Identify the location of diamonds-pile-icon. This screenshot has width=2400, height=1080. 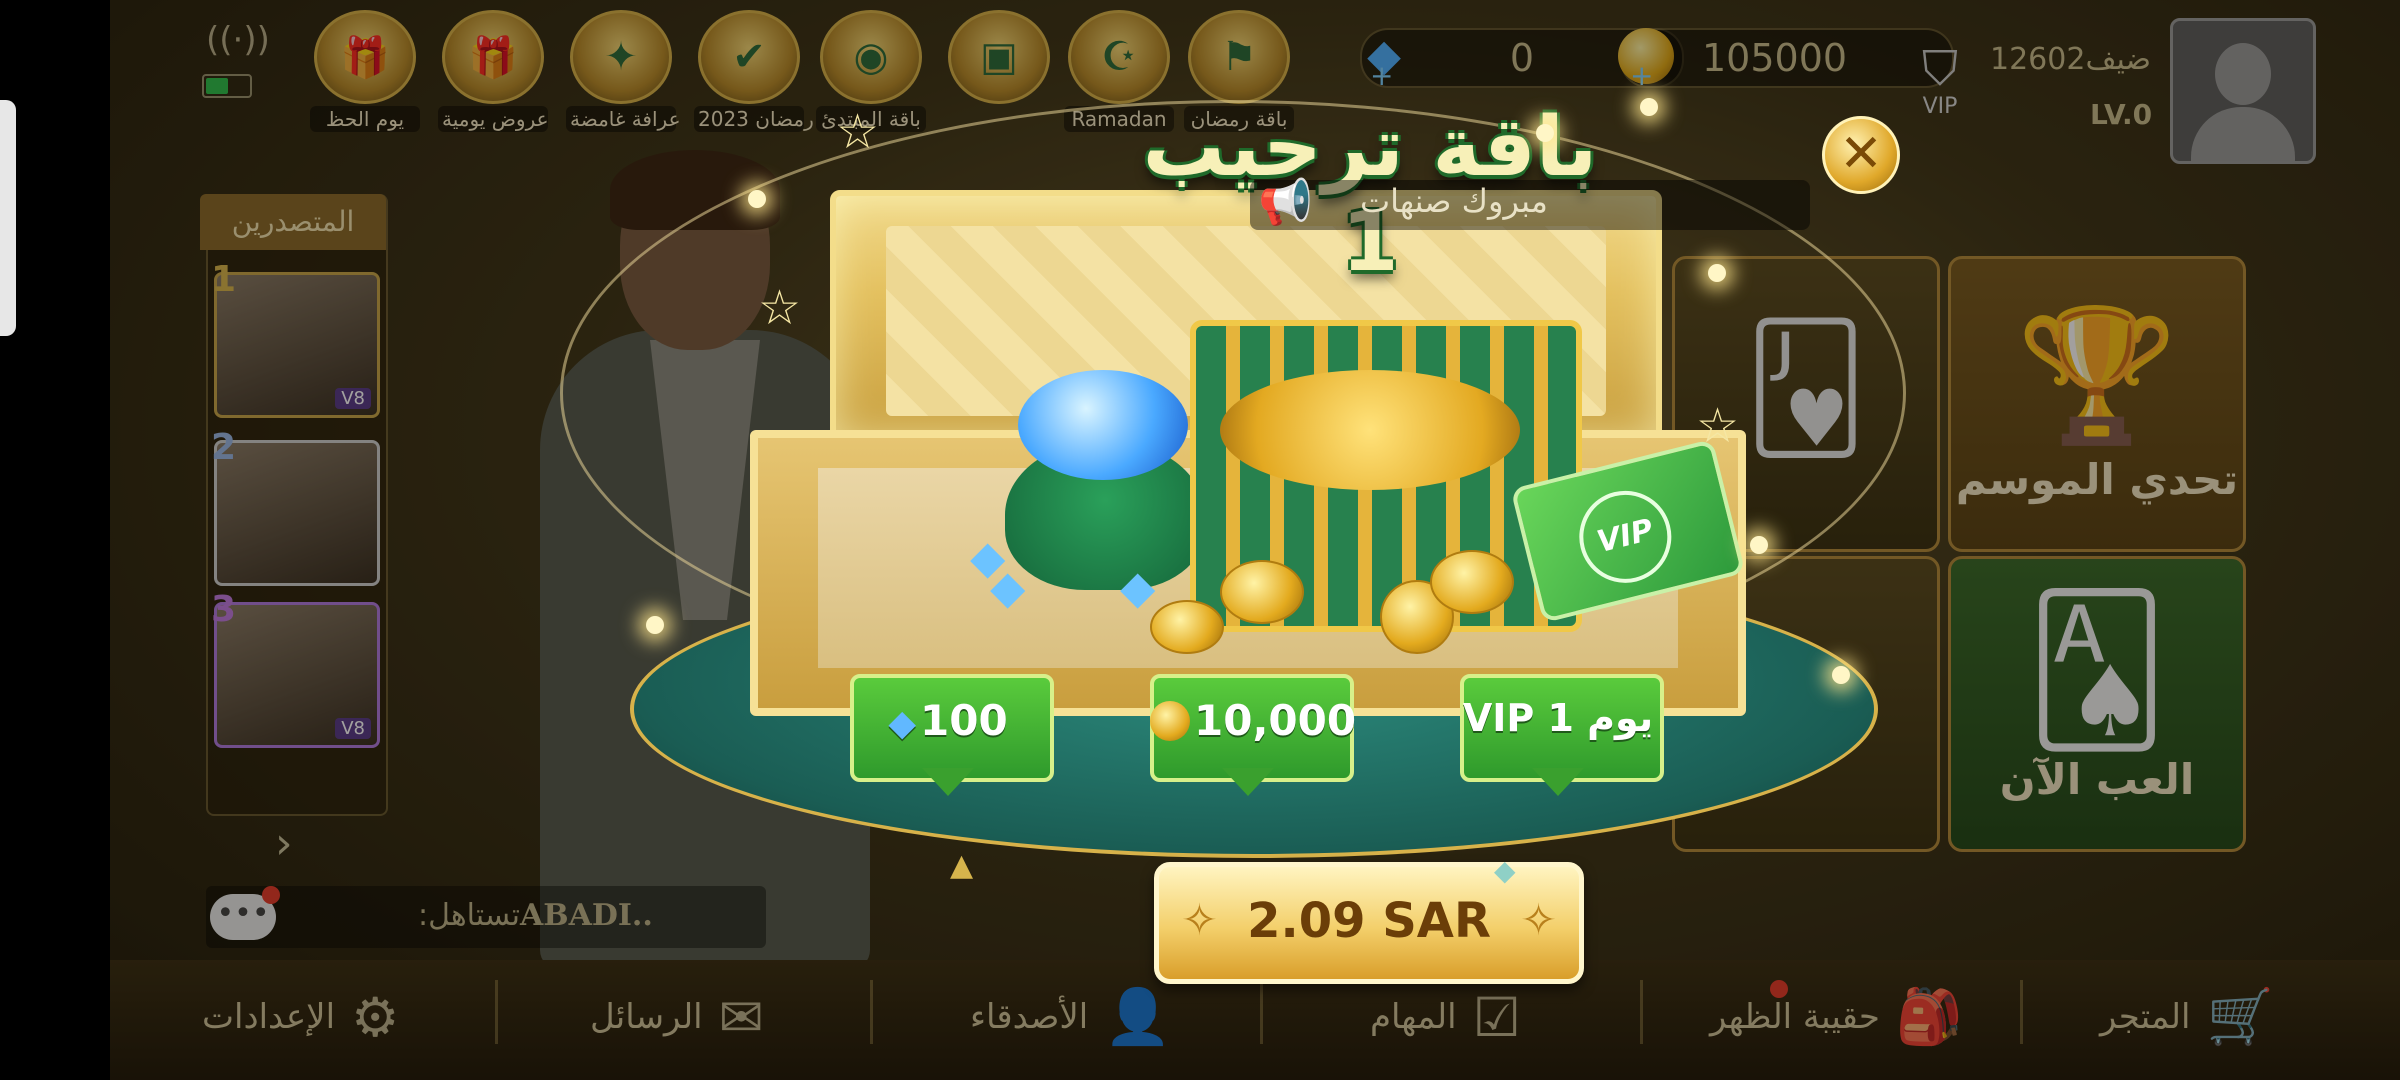
(1103, 425).